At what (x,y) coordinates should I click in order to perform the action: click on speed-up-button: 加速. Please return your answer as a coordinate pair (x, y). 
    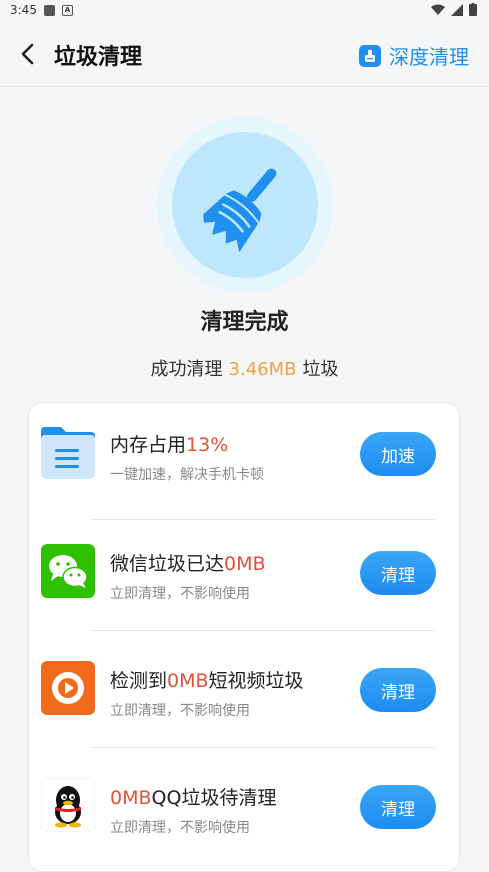
    Looking at the image, I should click on (398, 454).